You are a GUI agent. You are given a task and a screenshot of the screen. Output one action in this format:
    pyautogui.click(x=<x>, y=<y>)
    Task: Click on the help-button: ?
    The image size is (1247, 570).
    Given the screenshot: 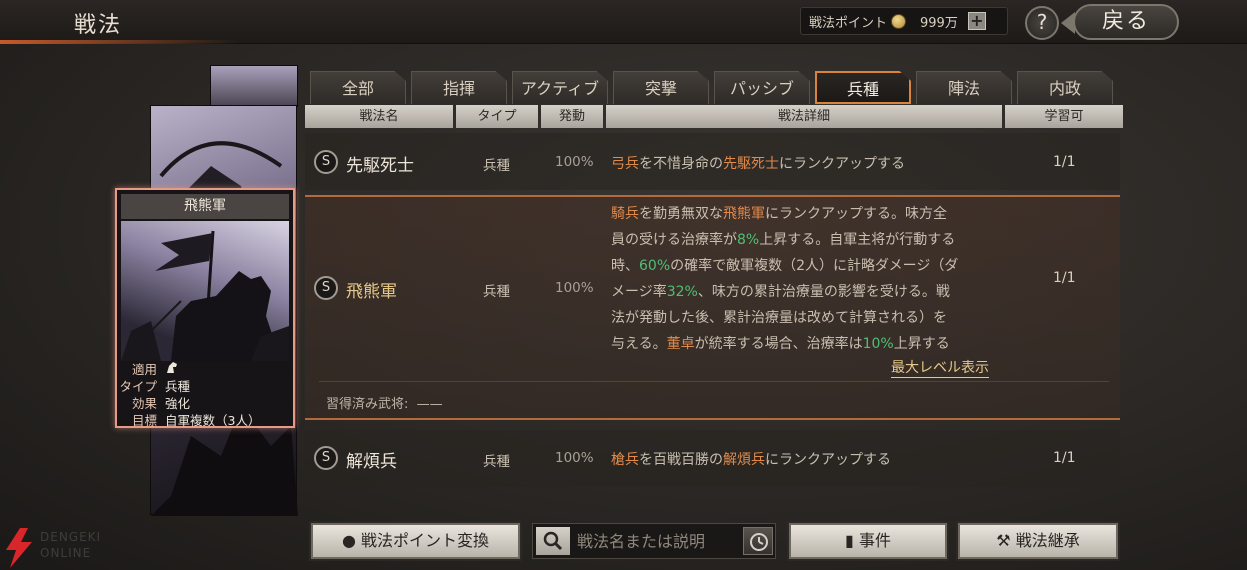 What is the action you would take?
    pyautogui.click(x=1042, y=23)
    